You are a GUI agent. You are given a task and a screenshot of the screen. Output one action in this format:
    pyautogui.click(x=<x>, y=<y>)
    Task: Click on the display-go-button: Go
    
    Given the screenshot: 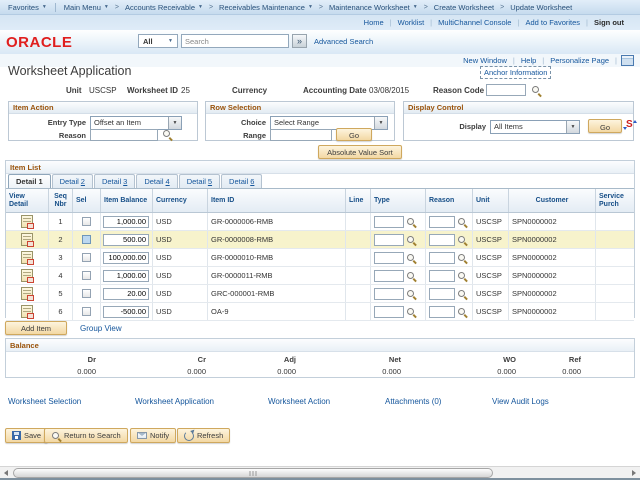 What is the action you would take?
    pyautogui.click(x=605, y=126)
    